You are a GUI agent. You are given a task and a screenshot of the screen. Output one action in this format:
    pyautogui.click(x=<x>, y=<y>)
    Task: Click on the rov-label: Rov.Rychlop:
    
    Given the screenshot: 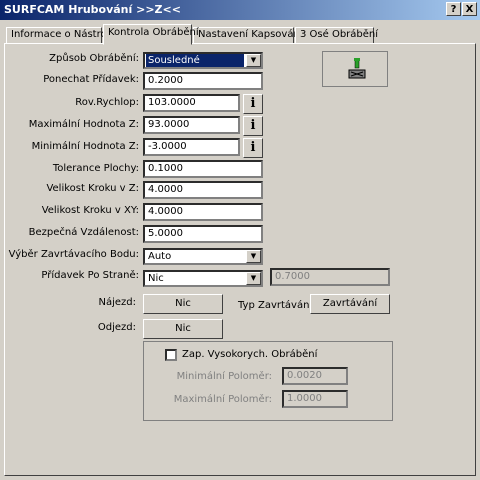 What is the action you would take?
    pyautogui.click(x=107, y=102)
    